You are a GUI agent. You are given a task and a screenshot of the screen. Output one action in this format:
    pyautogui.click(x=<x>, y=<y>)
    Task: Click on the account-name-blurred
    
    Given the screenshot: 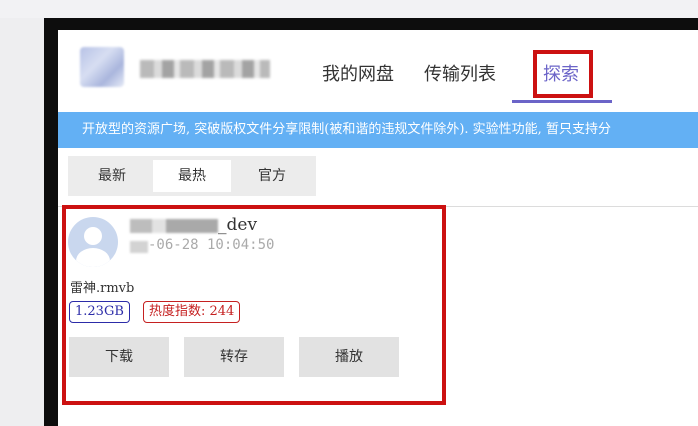 What is the action you would take?
    pyautogui.click(x=205, y=69)
    